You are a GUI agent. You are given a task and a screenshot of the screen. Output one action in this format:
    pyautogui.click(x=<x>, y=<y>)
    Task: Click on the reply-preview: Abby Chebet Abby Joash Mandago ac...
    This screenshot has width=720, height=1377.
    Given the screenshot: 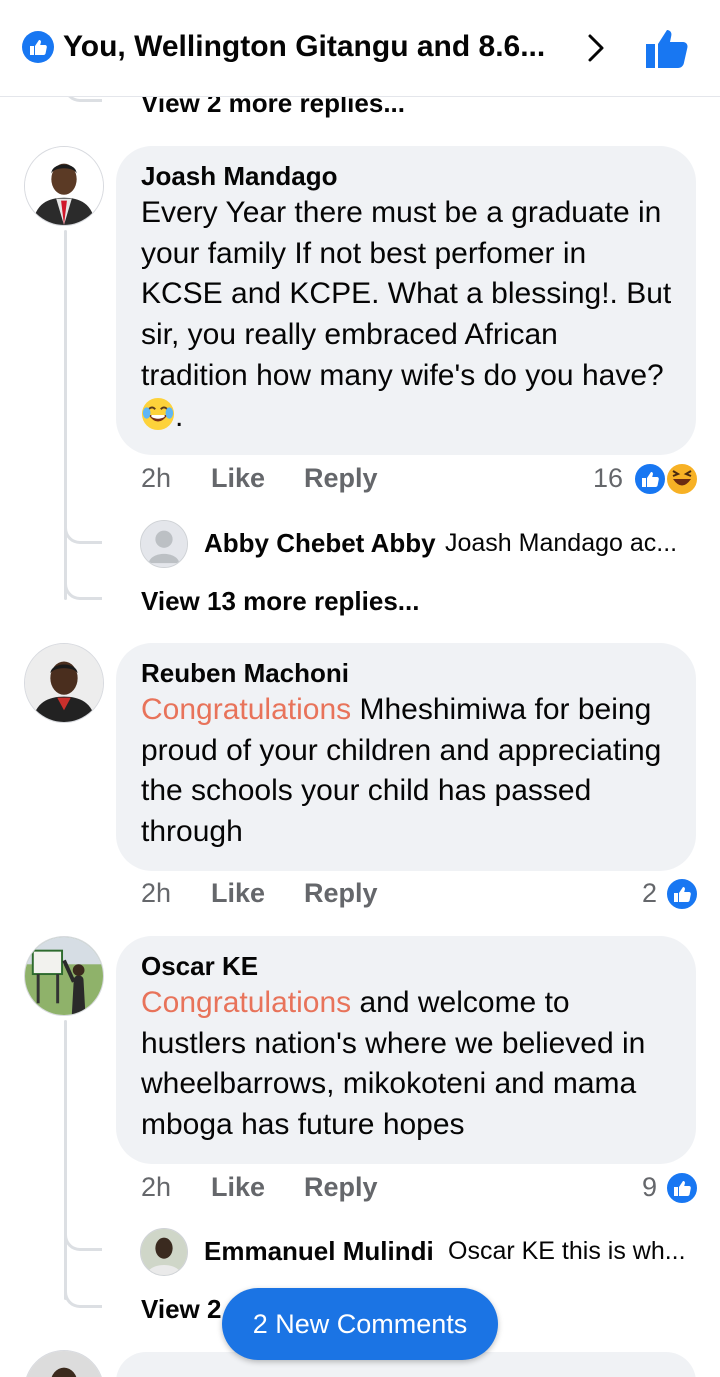 What is the action you would take?
    pyautogui.click(x=420, y=545)
    